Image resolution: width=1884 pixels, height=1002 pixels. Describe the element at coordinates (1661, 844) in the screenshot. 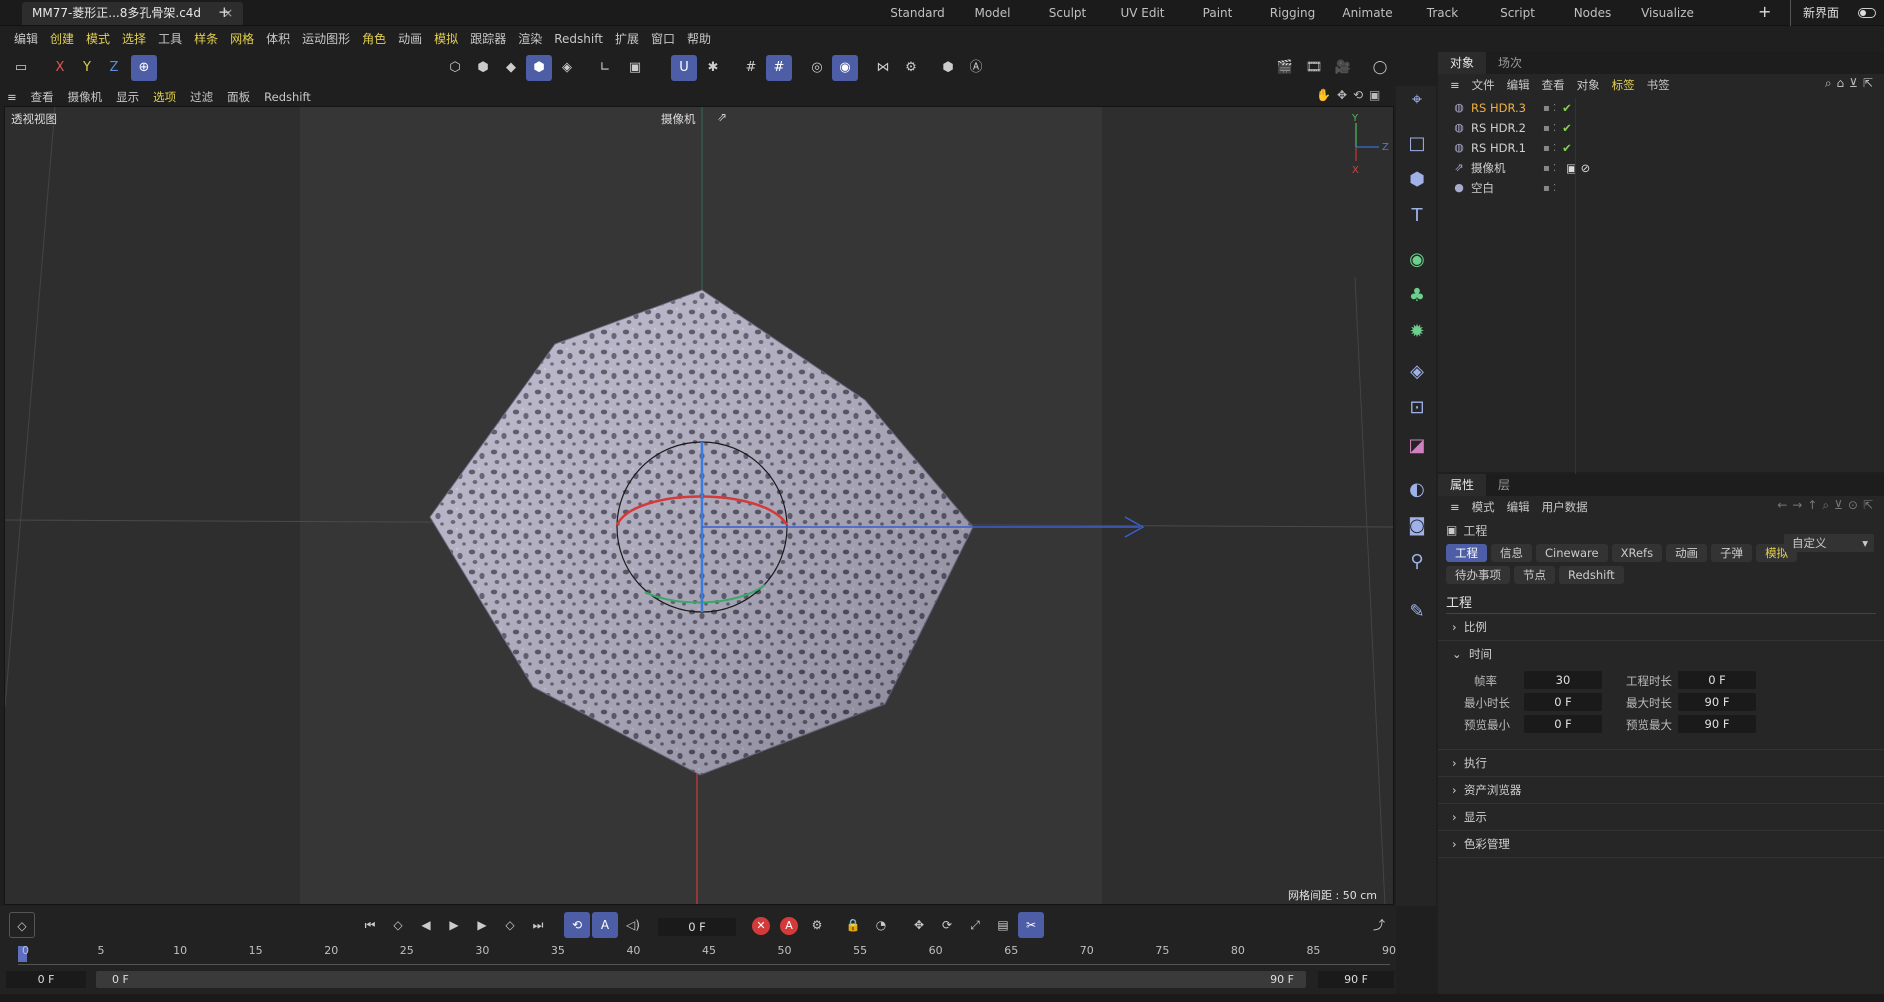

I see `section-color-management: › 色彩管理` at that location.